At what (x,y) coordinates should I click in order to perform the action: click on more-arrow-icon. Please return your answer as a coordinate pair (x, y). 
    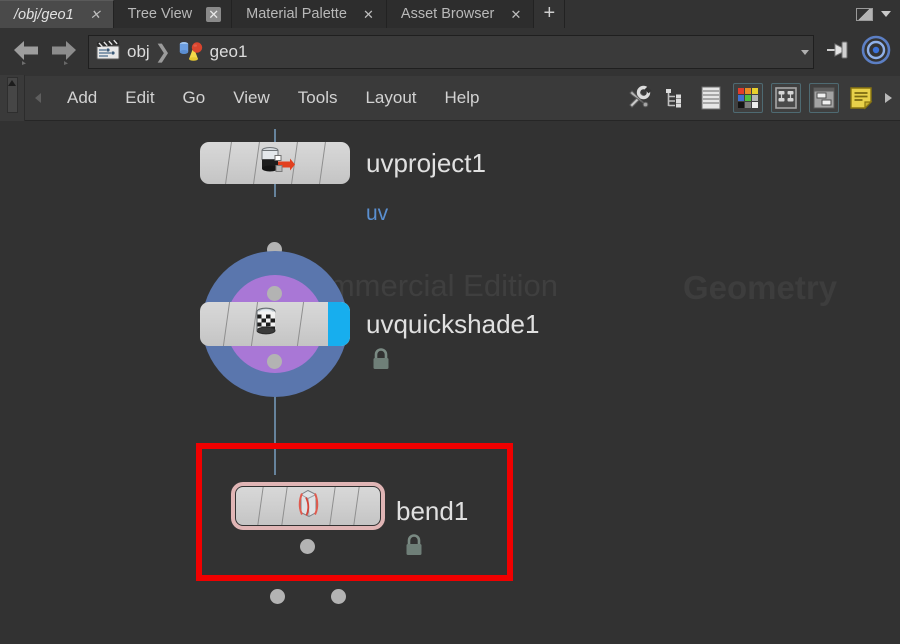
    Looking at the image, I should click on (888, 98).